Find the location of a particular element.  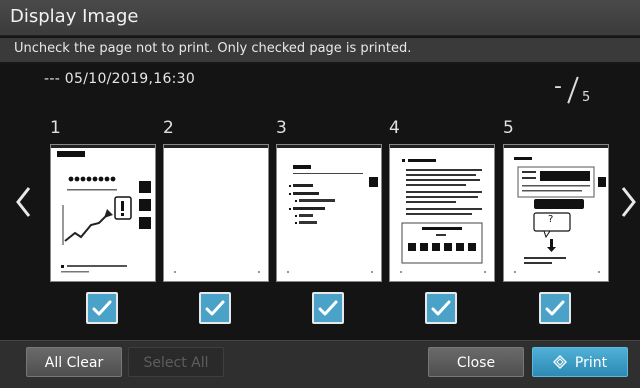

page-item: 4 is located at coordinates (442, 225).